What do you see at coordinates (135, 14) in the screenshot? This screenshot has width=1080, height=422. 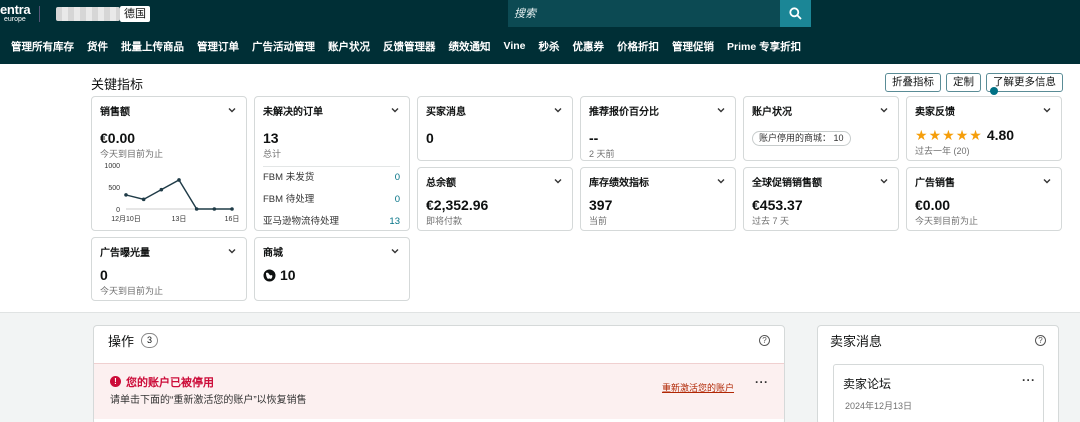 I see `marketplace-label: 德国` at bounding box center [135, 14].